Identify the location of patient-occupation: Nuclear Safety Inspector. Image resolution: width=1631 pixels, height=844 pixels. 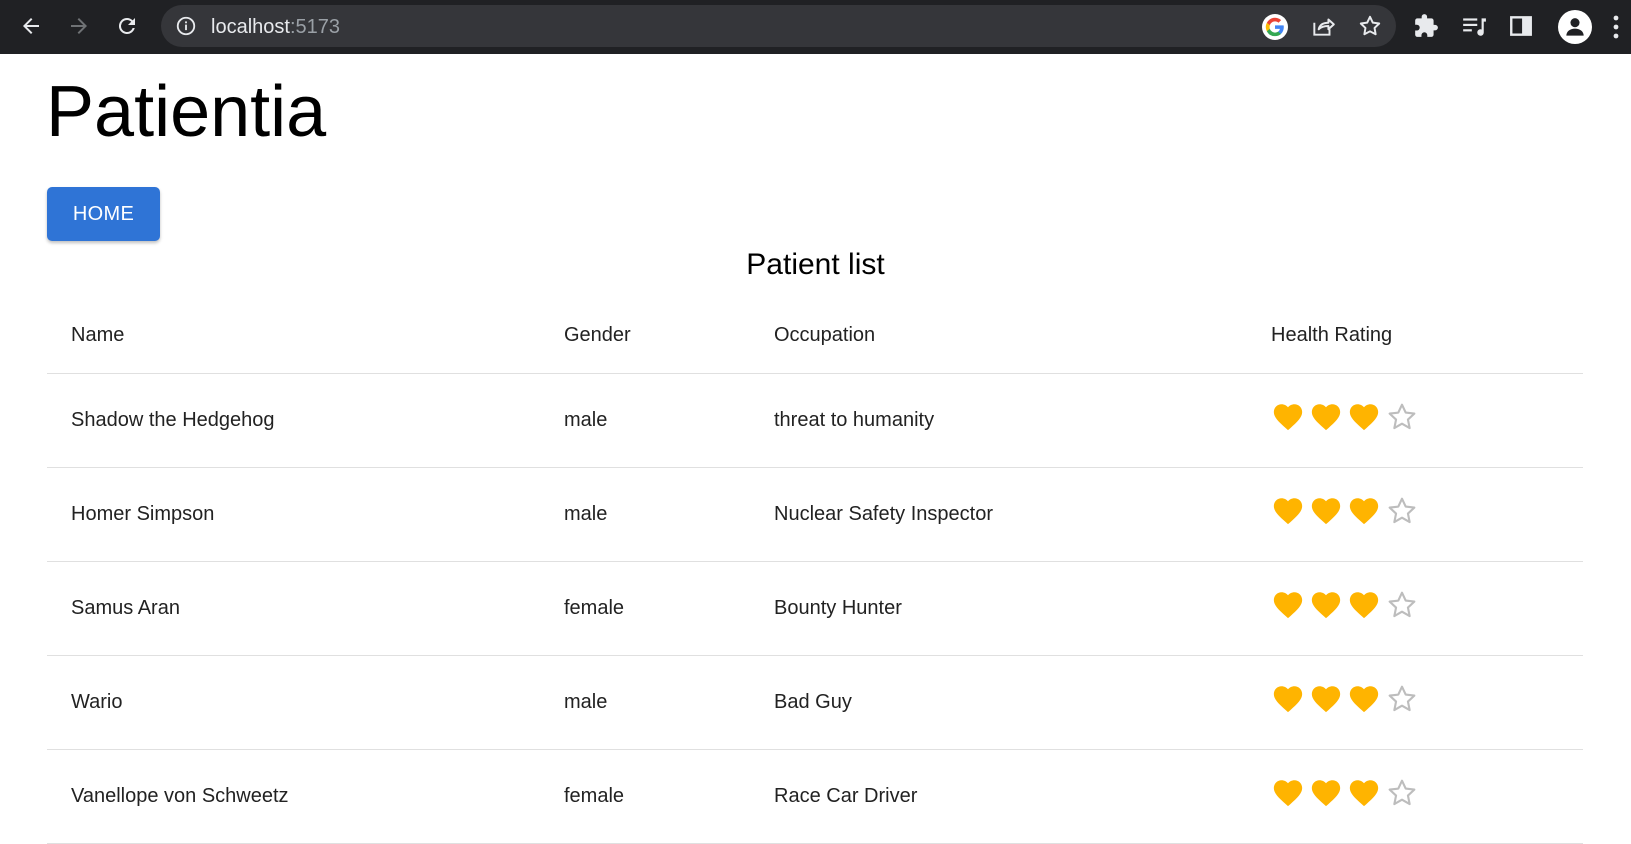
(883, 514).